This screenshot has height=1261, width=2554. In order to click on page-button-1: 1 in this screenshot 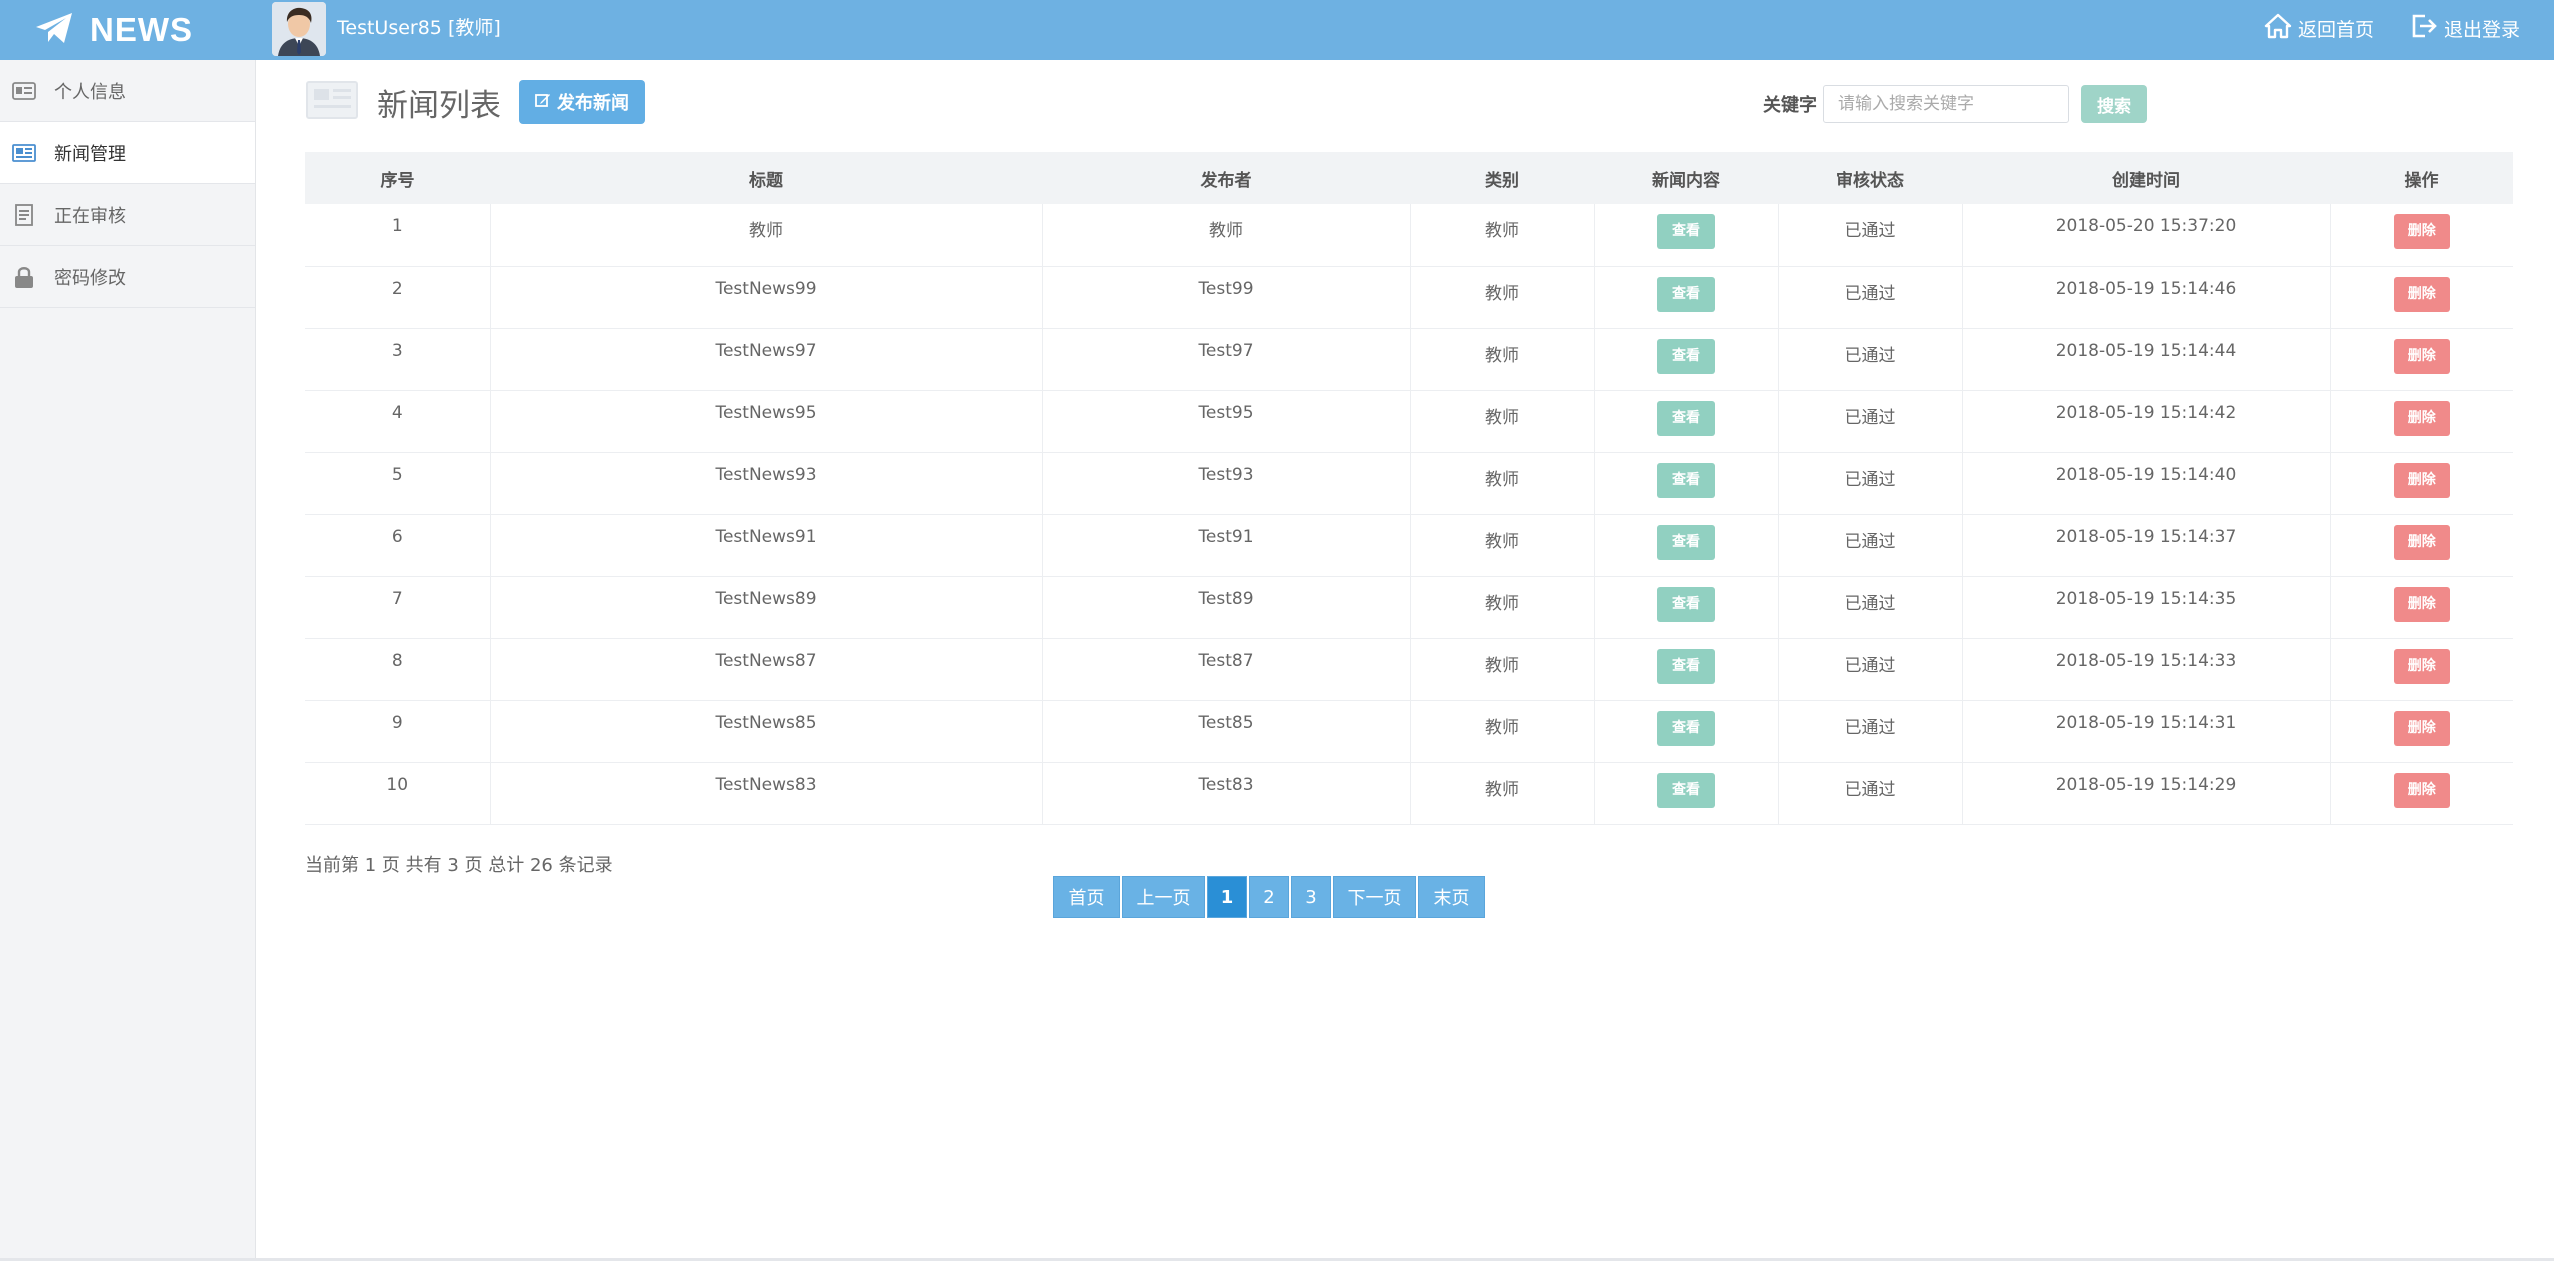, I will do `click(1227, 897)`.